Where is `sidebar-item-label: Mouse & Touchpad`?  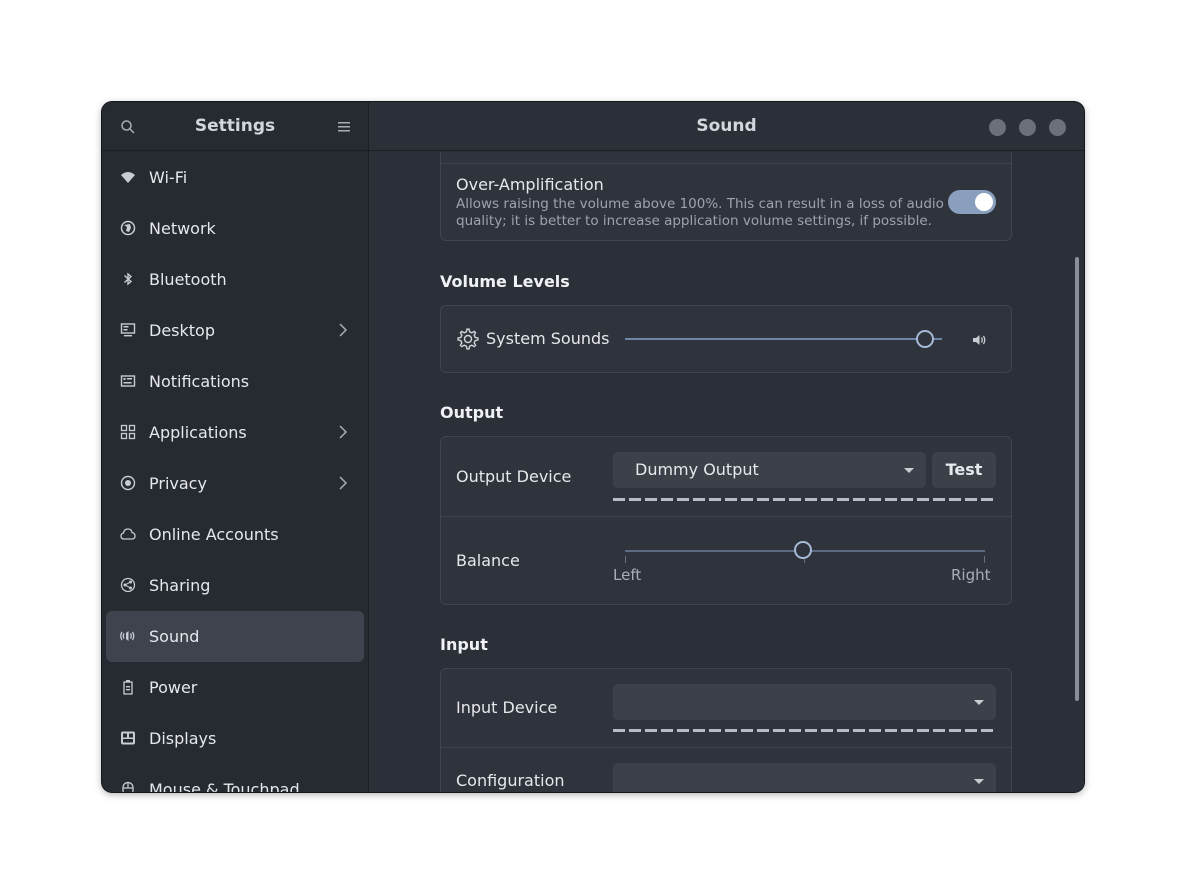
sidebar-item-label: Mouse & Touchpad is located at coordinates (224, 786).